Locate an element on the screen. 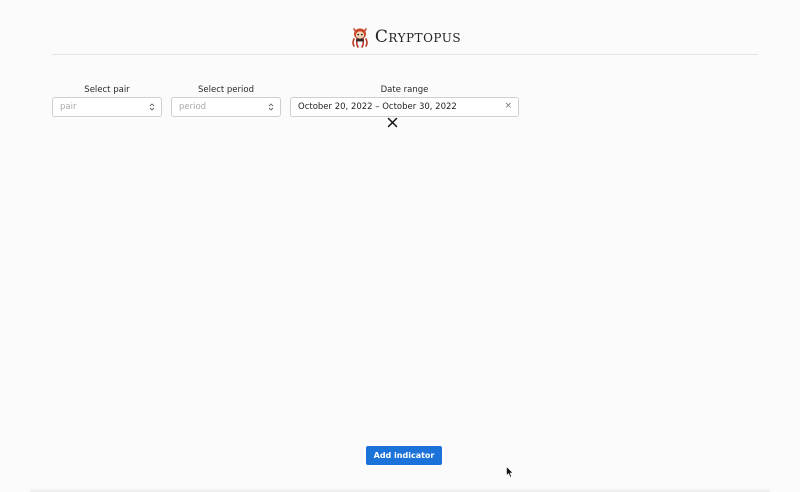 Image resolution: width=800 pixels, height=492 pixels. app-header: Cryptopus is located at coordinates (405, 37).